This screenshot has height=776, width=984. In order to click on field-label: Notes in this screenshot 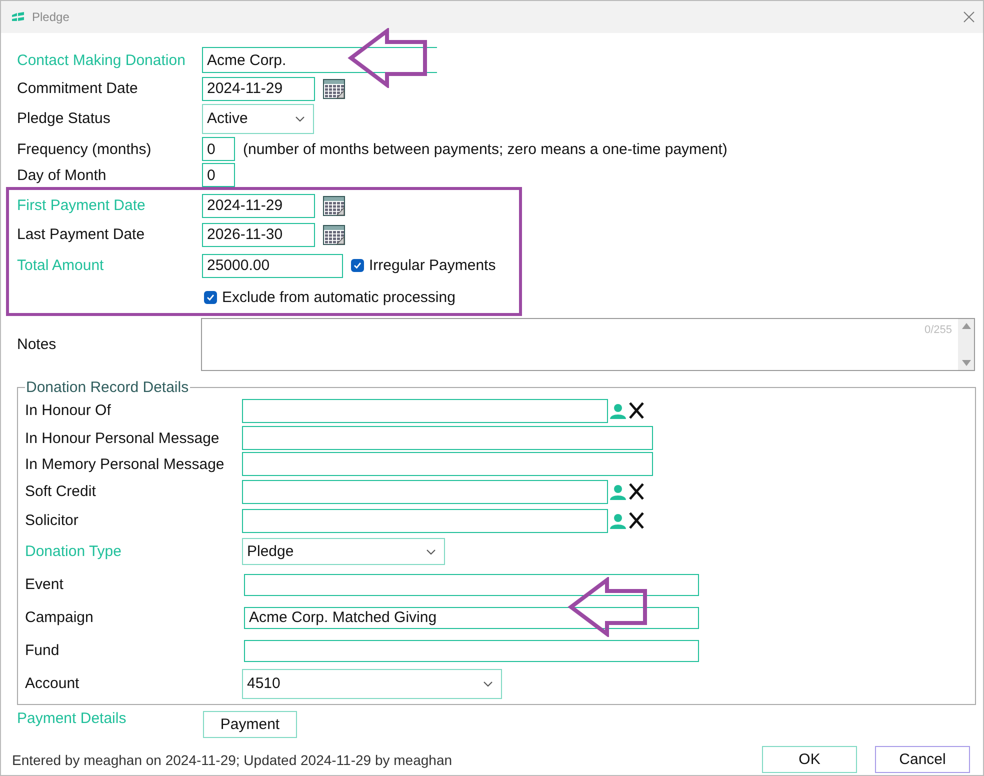, I will do `click(37, 344)`.